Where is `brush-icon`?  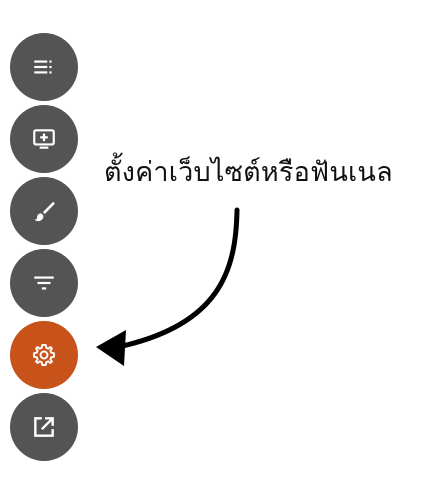
brush-icon is located at coordinates (44, 211).